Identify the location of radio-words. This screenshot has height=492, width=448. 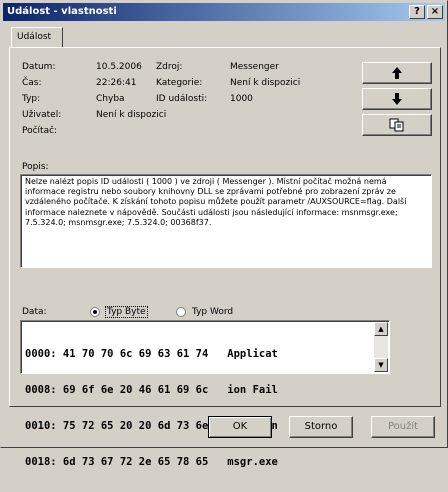
(181, 312).